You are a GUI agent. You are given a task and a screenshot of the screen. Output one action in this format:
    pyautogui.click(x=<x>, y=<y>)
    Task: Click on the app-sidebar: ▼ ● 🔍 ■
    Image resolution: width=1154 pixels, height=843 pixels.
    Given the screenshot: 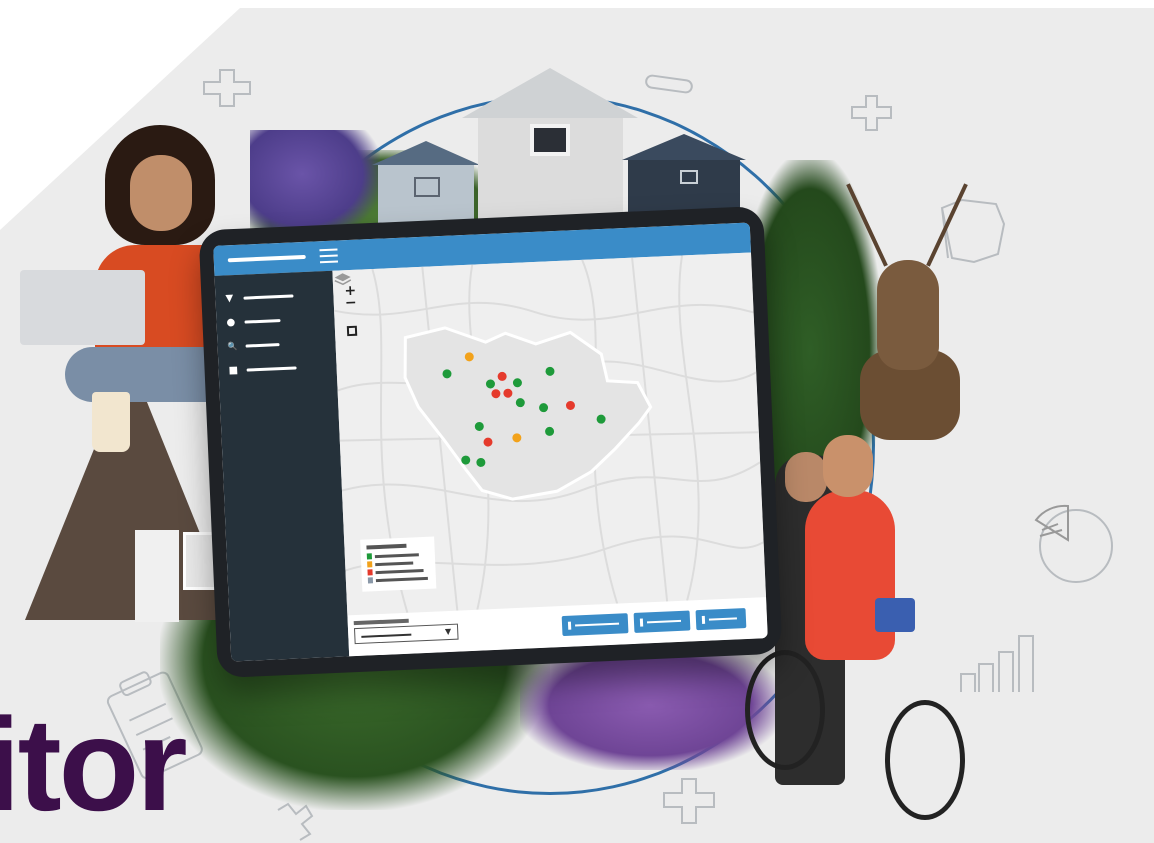 What is the action you would take?
    pyautogui.click(x=282, y=466)
    